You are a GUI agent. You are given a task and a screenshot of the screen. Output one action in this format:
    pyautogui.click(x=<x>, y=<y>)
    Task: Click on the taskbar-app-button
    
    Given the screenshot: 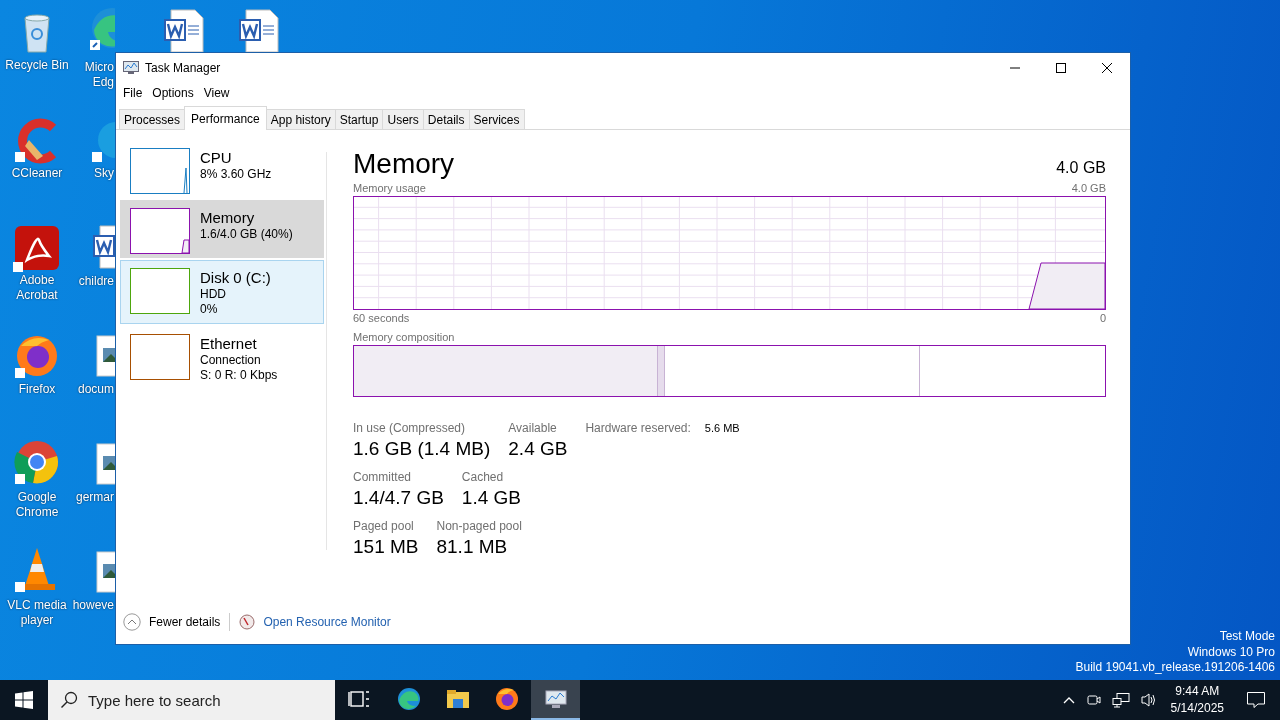 What is the action you would take?
    pyautogui.click(x=555, y=700)
    